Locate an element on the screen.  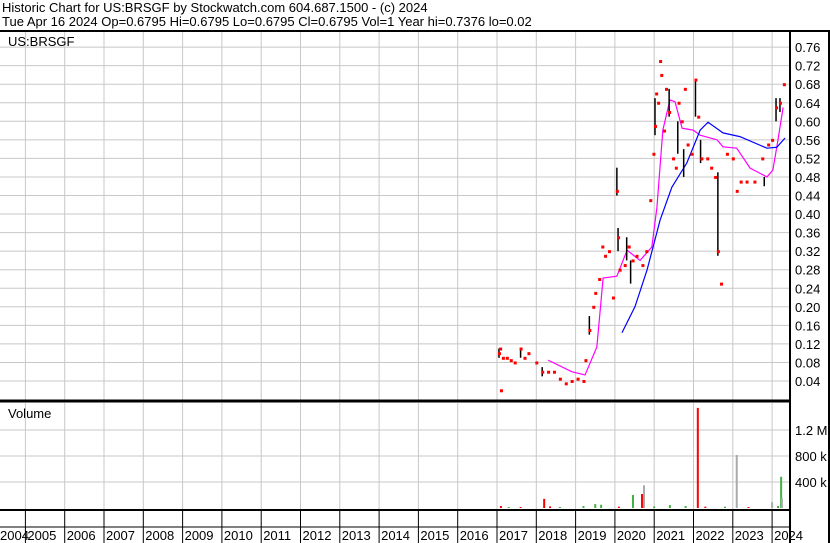
price-tick-label: 0.36 is located at coordinates (807, 233).